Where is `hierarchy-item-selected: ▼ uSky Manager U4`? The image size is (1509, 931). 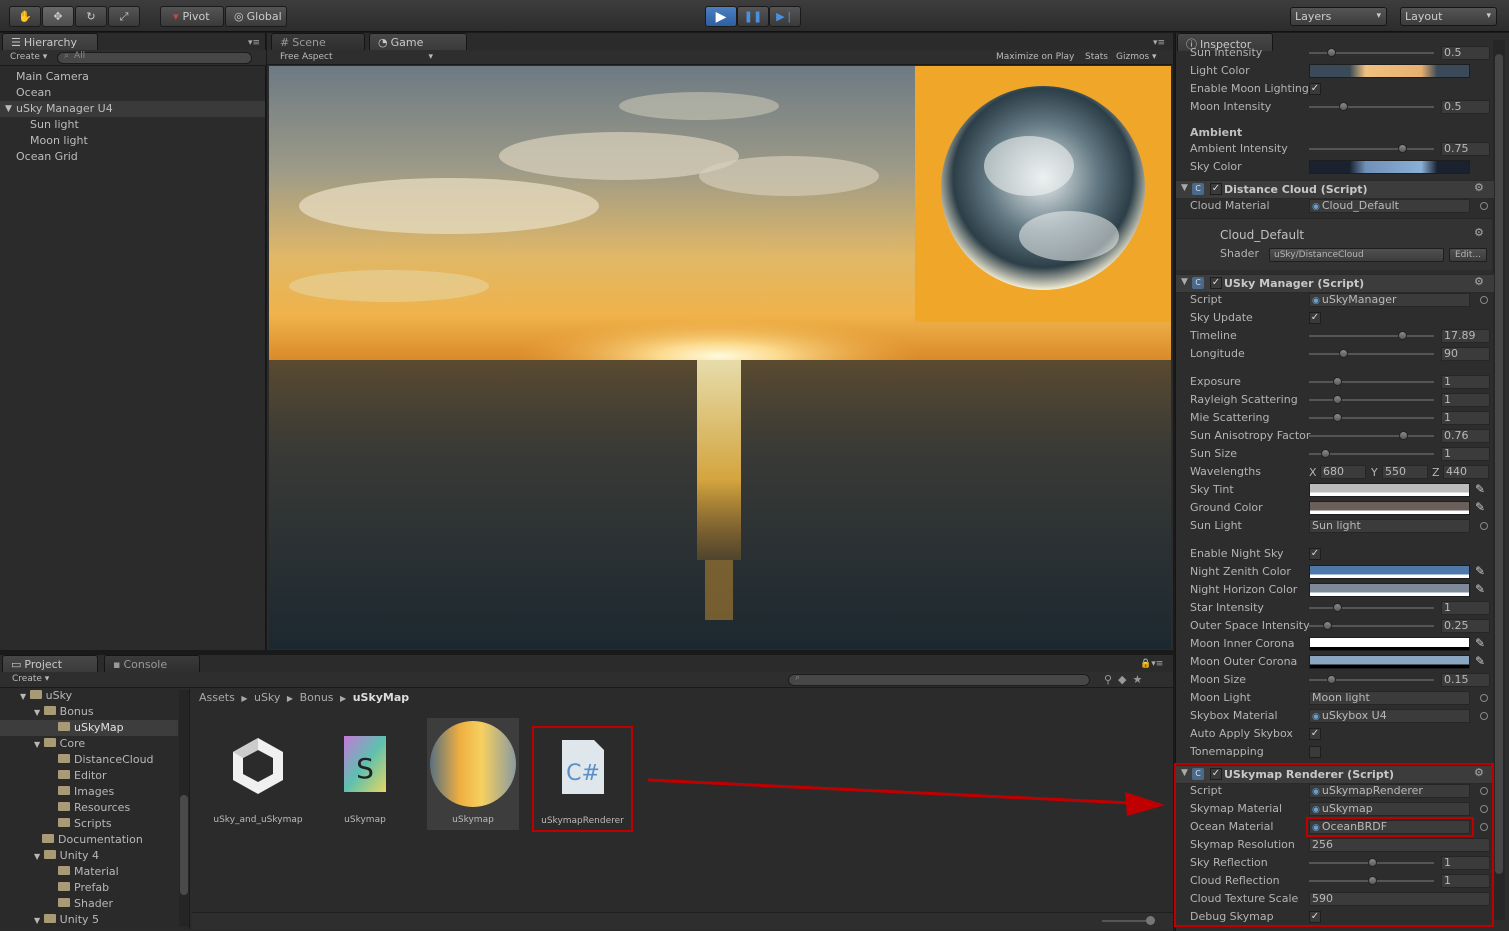 hierarchy-item-selected: ▼ uSky Manager U4 is located at coordinates (132, 109).